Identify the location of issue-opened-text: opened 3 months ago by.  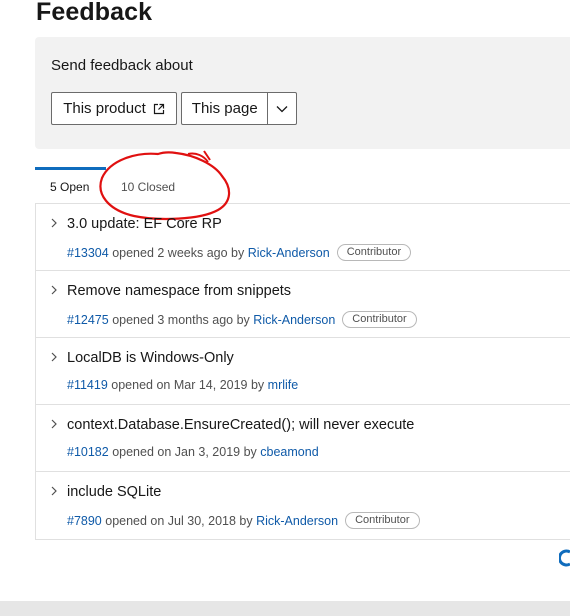
(181, 319).